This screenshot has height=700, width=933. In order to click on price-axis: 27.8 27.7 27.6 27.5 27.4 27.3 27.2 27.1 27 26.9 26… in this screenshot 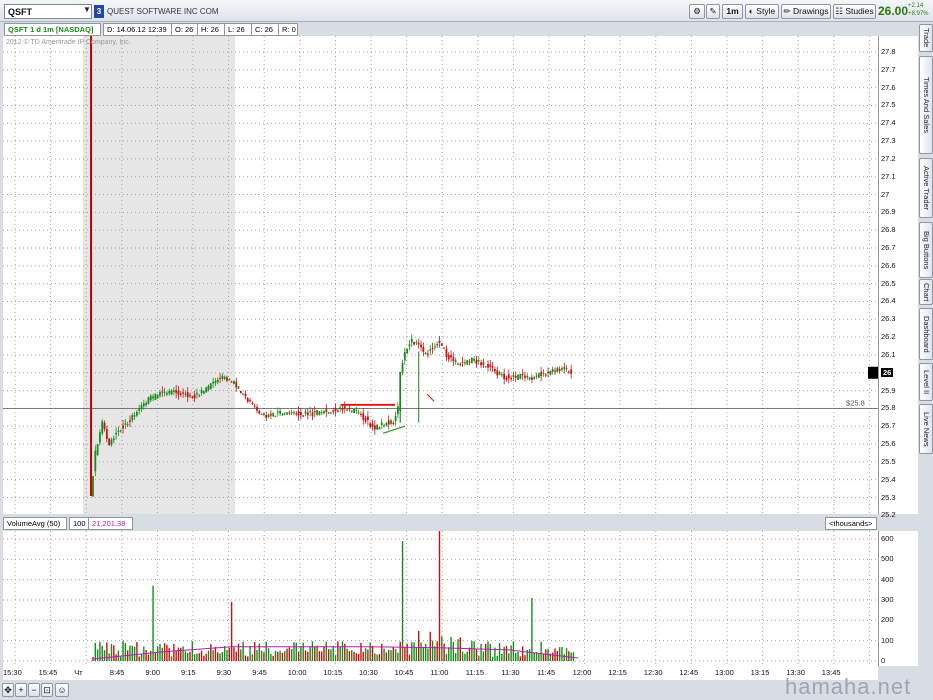, I will do `click(898, 277)`.